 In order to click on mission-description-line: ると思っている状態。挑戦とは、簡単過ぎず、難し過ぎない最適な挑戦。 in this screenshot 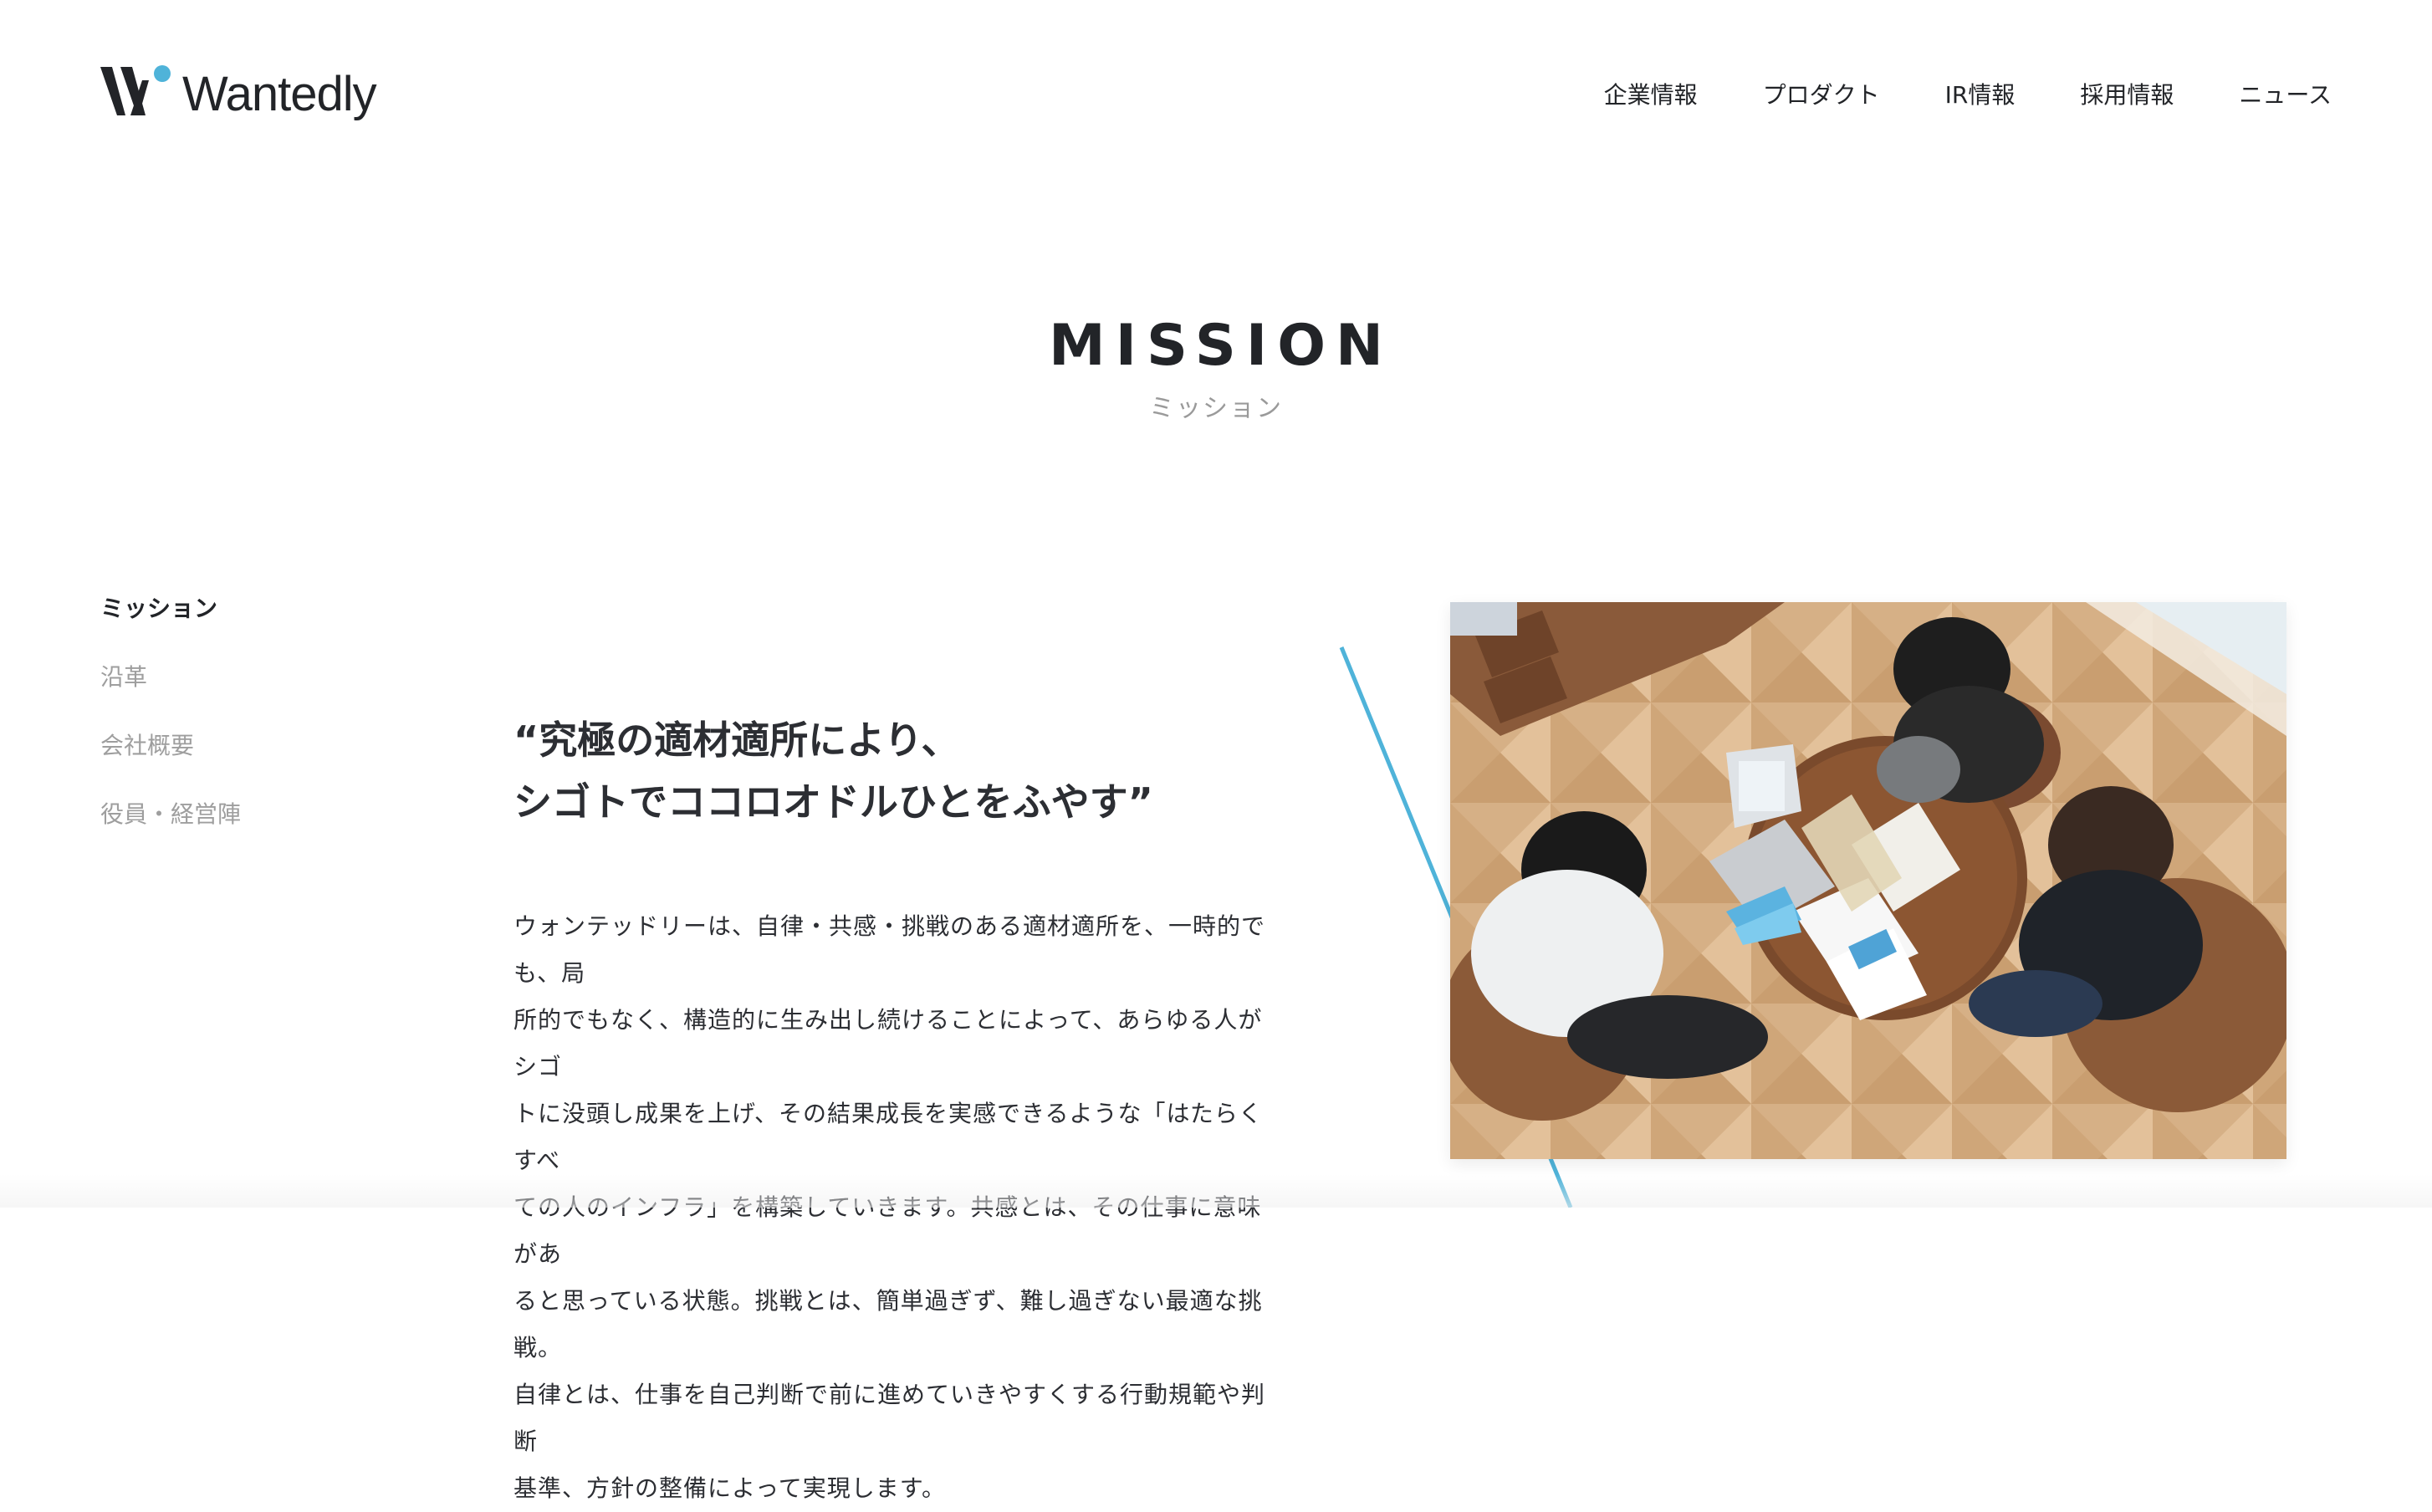, I will do `click(888, 1324)`.